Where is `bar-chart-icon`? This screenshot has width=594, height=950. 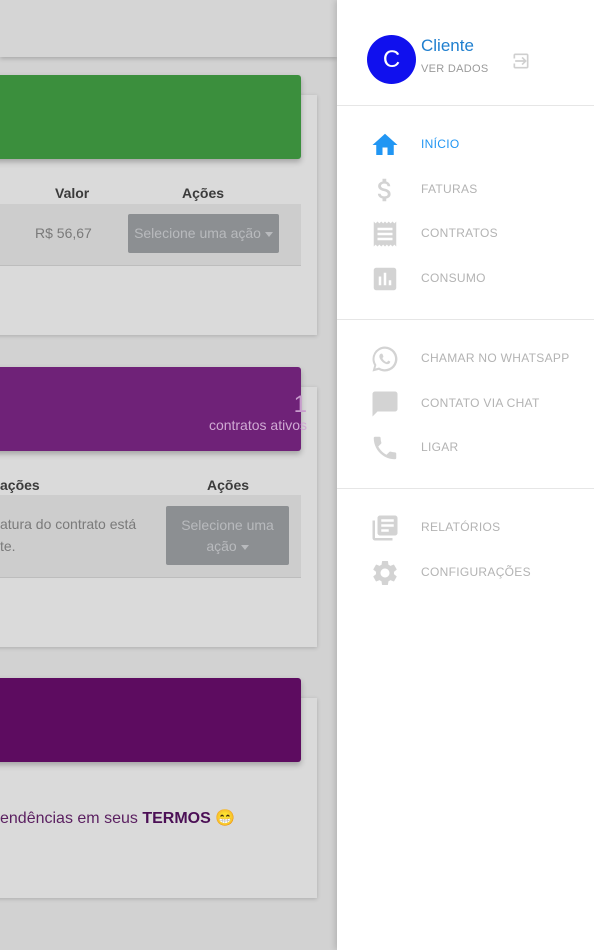
bar-chart-icon is located at coordinates (385, 279).